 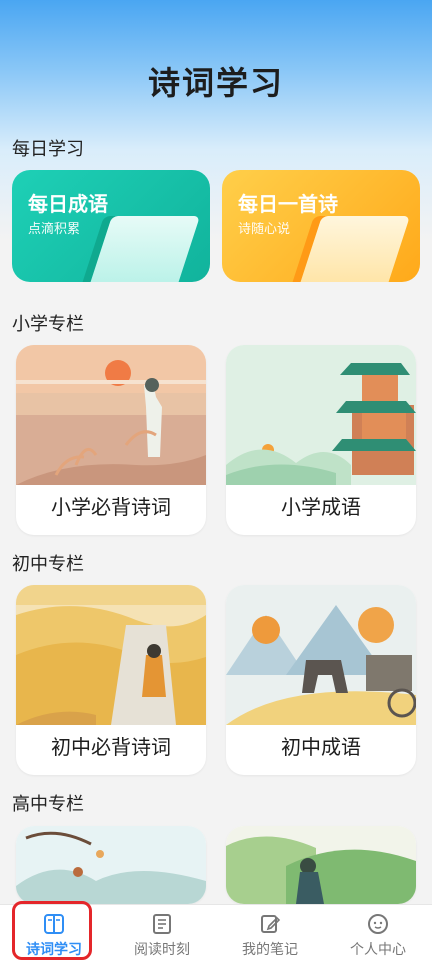 I want to click on document-icon, so click(x=162, y=923).